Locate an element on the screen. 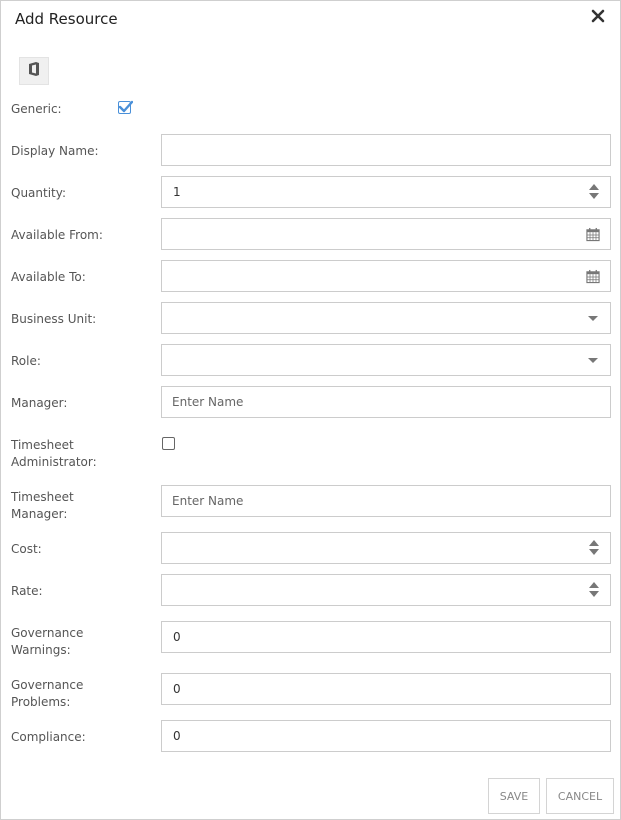 Image resolution: width=621 pixels, height=820 pixels. quantity-value: 1 is located at coordinates (177, 192).